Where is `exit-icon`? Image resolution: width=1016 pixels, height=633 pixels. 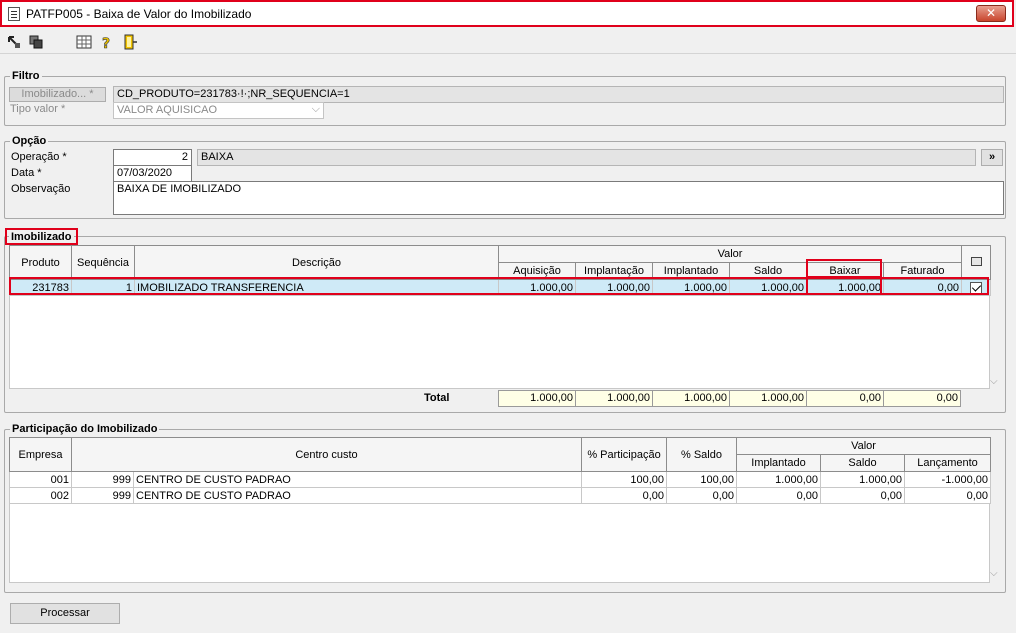 exit-icon is located at coordinates (130, 42).